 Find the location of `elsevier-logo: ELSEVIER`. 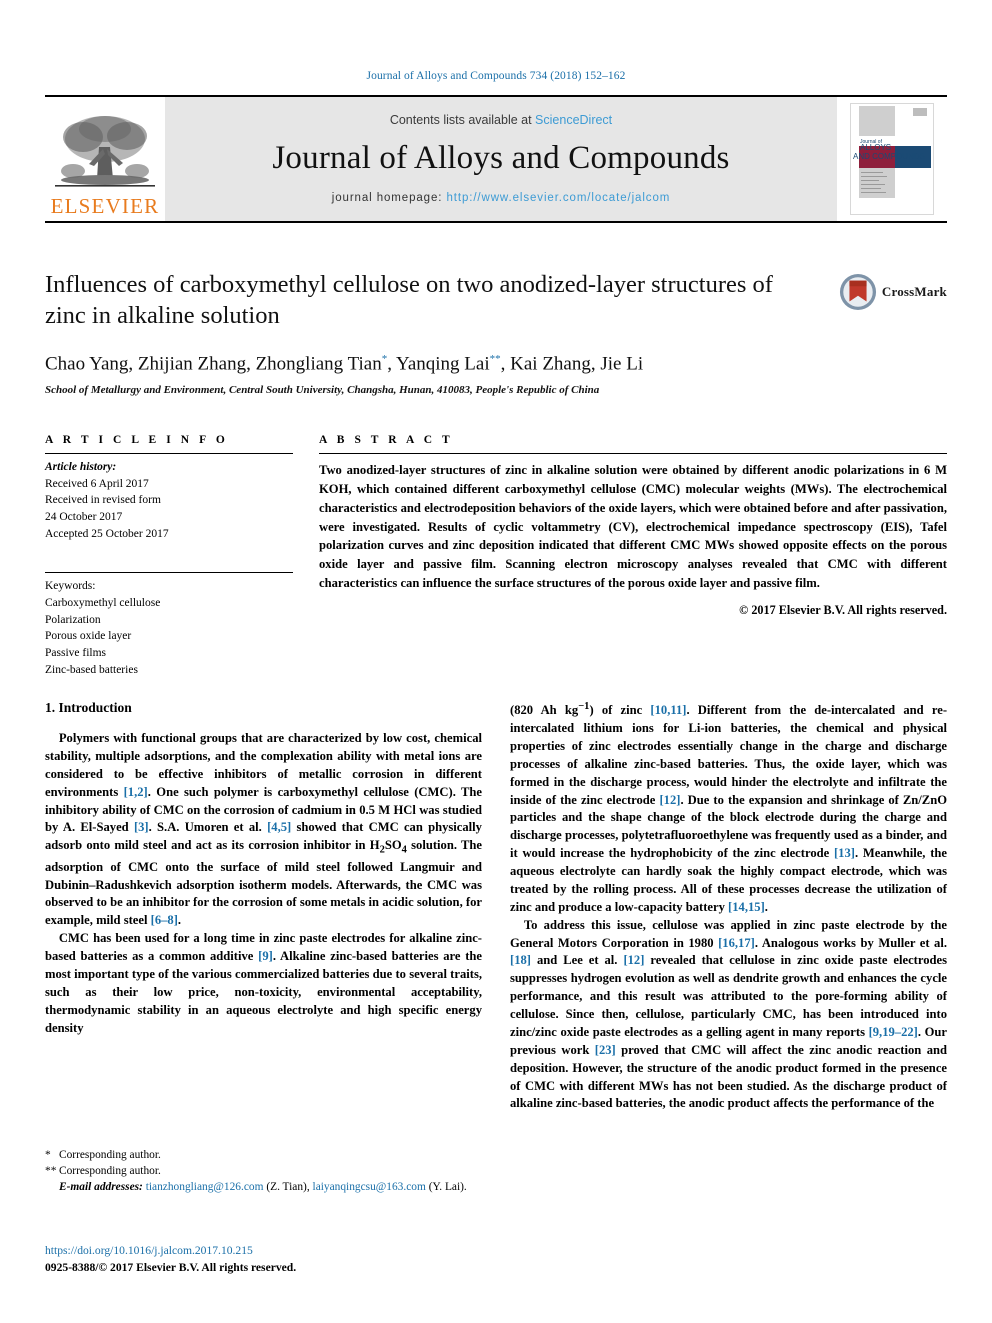

elsevier-logo: ELSEVIER is located at coordinates (105, 159).